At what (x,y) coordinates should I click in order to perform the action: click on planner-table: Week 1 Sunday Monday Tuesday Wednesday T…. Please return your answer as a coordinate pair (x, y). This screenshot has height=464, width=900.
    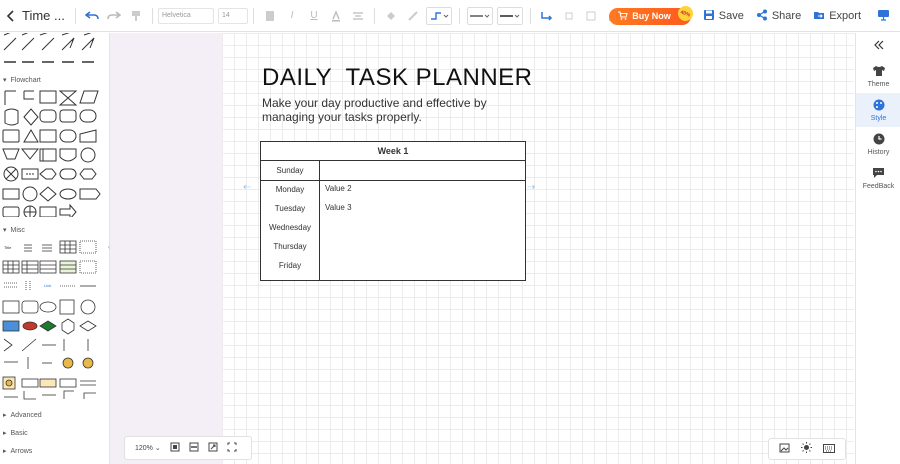
    Looking at the image, I should click on (393, 211).